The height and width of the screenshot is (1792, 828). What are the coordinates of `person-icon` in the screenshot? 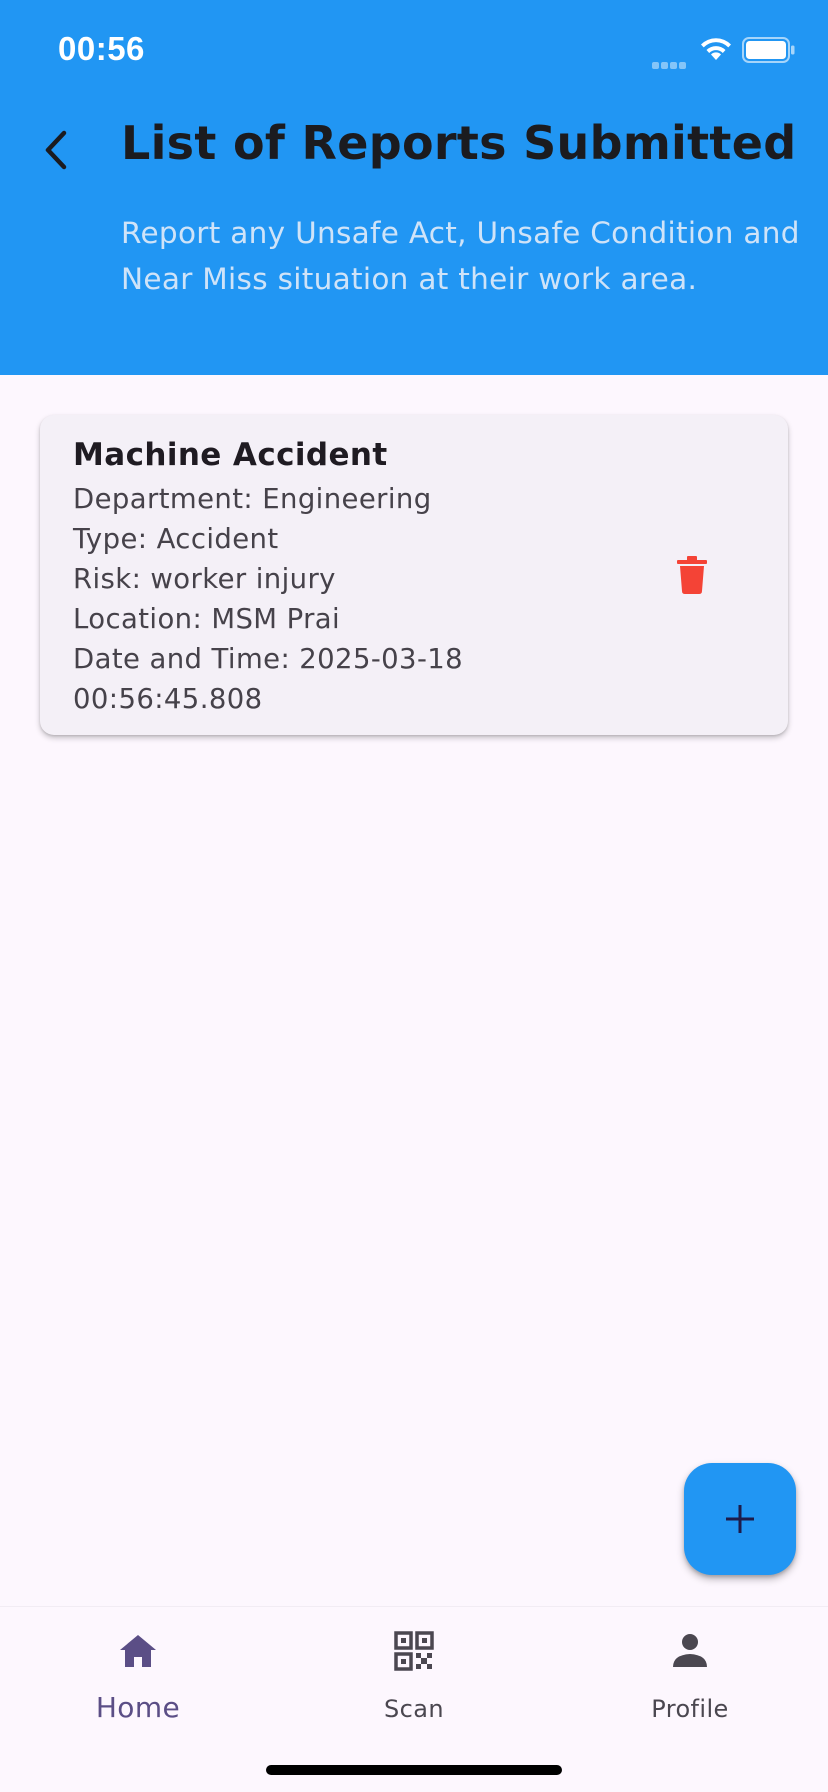 It's located at (690, 1650).